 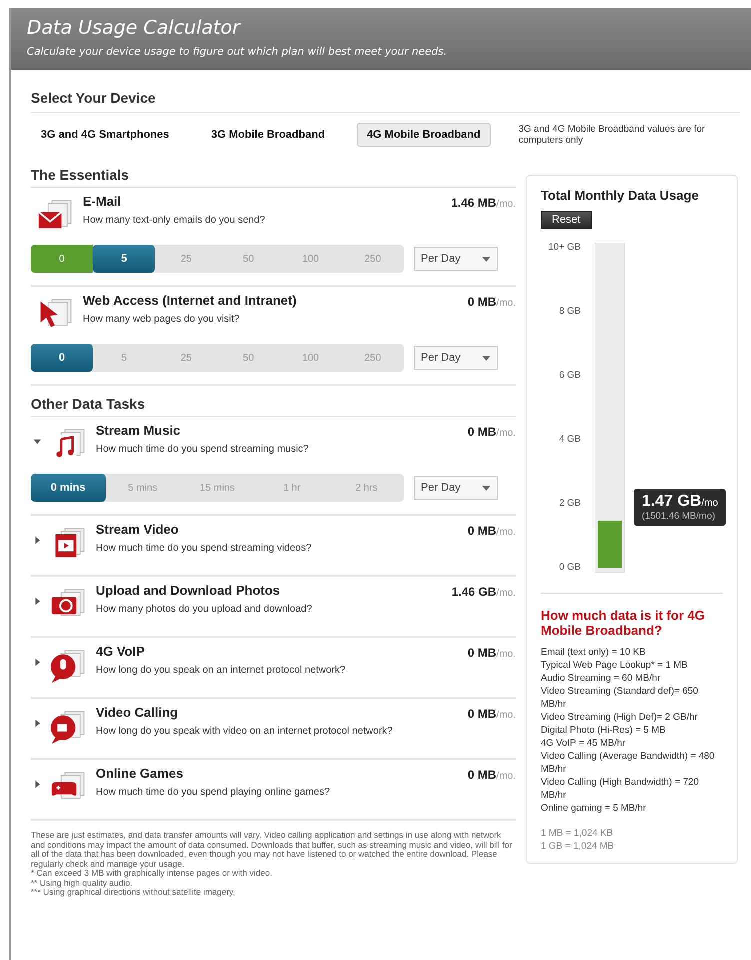 What do you see at coordinates (134, 28) in the screenshot?
I see `page-title: Data Usage Calculator` at bounding box center [134, 28].